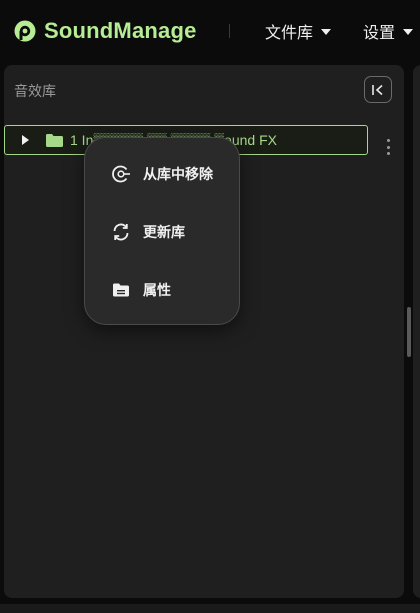 Image resolution: width=420 pixels, height=613 pixels. Describe the element at coordinates (121, 232) in the screenshot. I see `refresh-icon` at that location.